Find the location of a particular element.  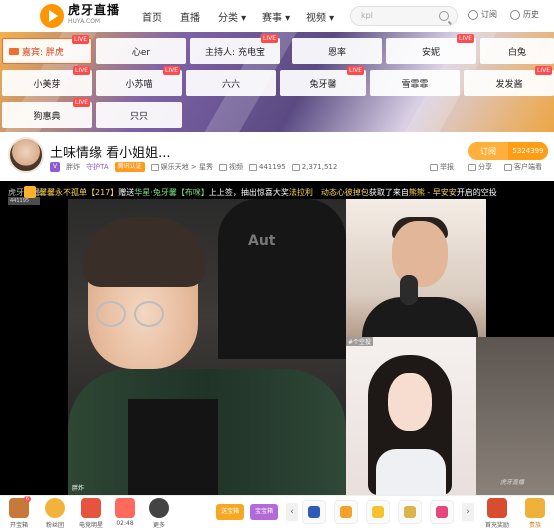

chip-liuliu: 六六 is located at coordinates (231, 83).